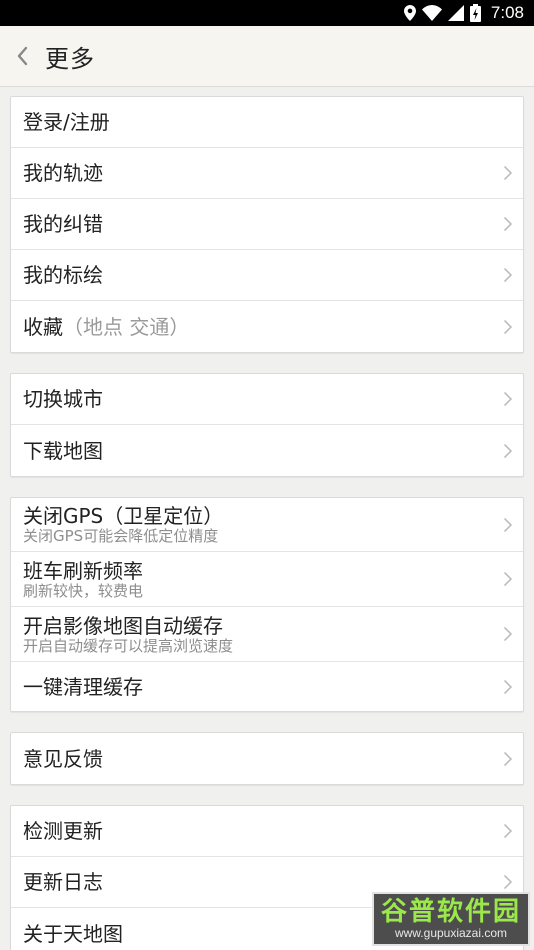 This screenshot has width=534, height=950. Describe the element at coordinates (475, 13) in the screenshot. I see `battery-icon` at that location.